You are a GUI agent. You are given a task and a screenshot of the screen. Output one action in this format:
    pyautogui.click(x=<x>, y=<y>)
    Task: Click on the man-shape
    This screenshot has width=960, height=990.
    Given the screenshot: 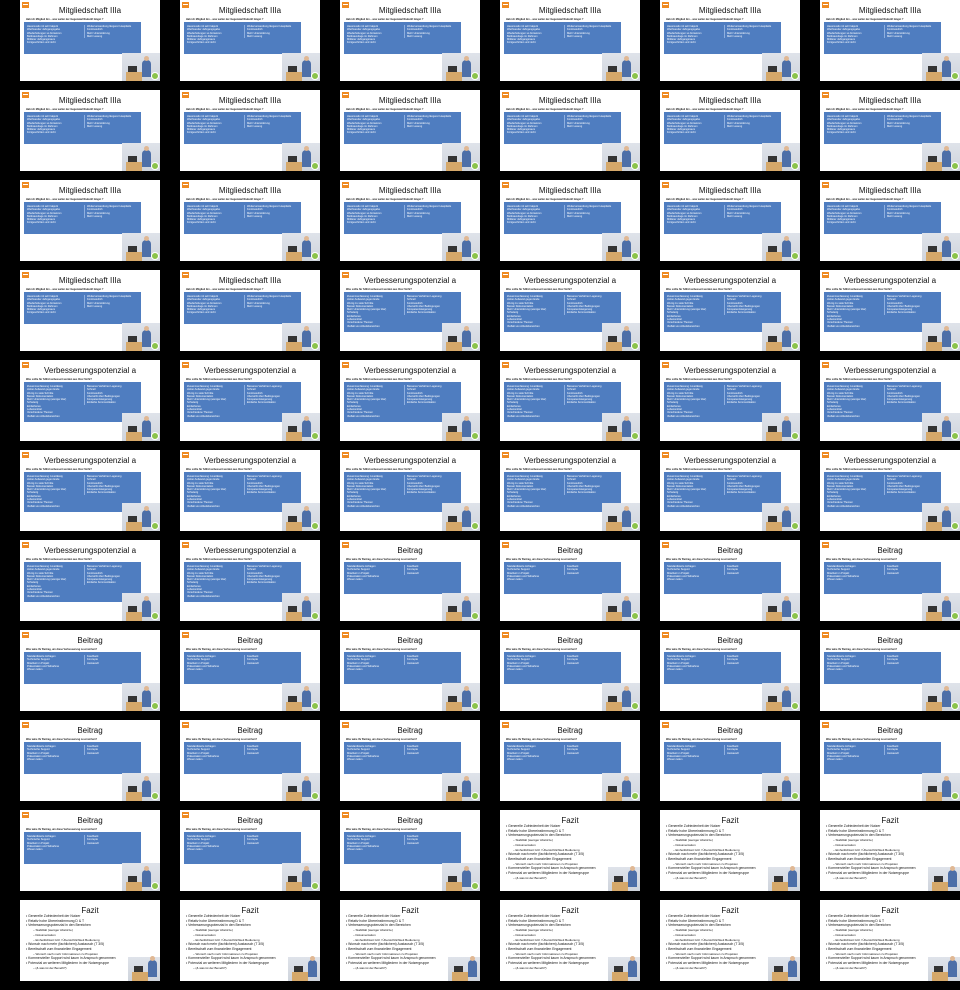 What is the action you would take?
    pyautogui.click(x=466, y=608)
    